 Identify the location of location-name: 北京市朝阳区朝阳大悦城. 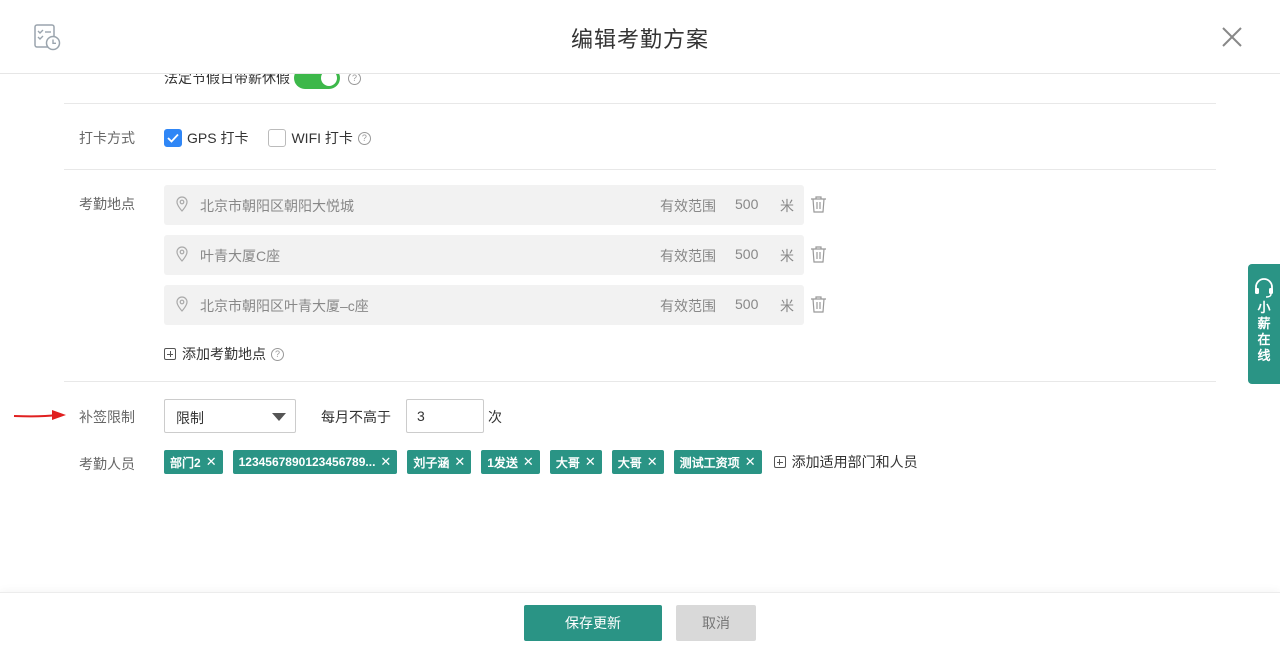
(277, 206).